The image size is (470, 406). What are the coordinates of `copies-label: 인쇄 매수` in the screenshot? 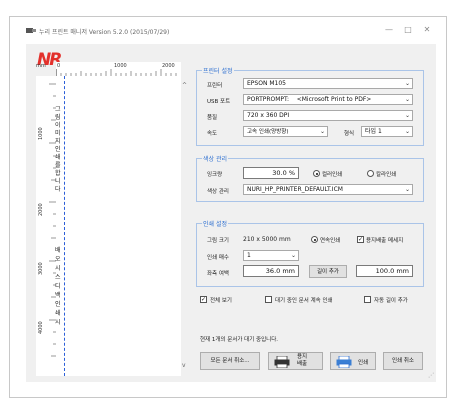 It's located at (218, 258).